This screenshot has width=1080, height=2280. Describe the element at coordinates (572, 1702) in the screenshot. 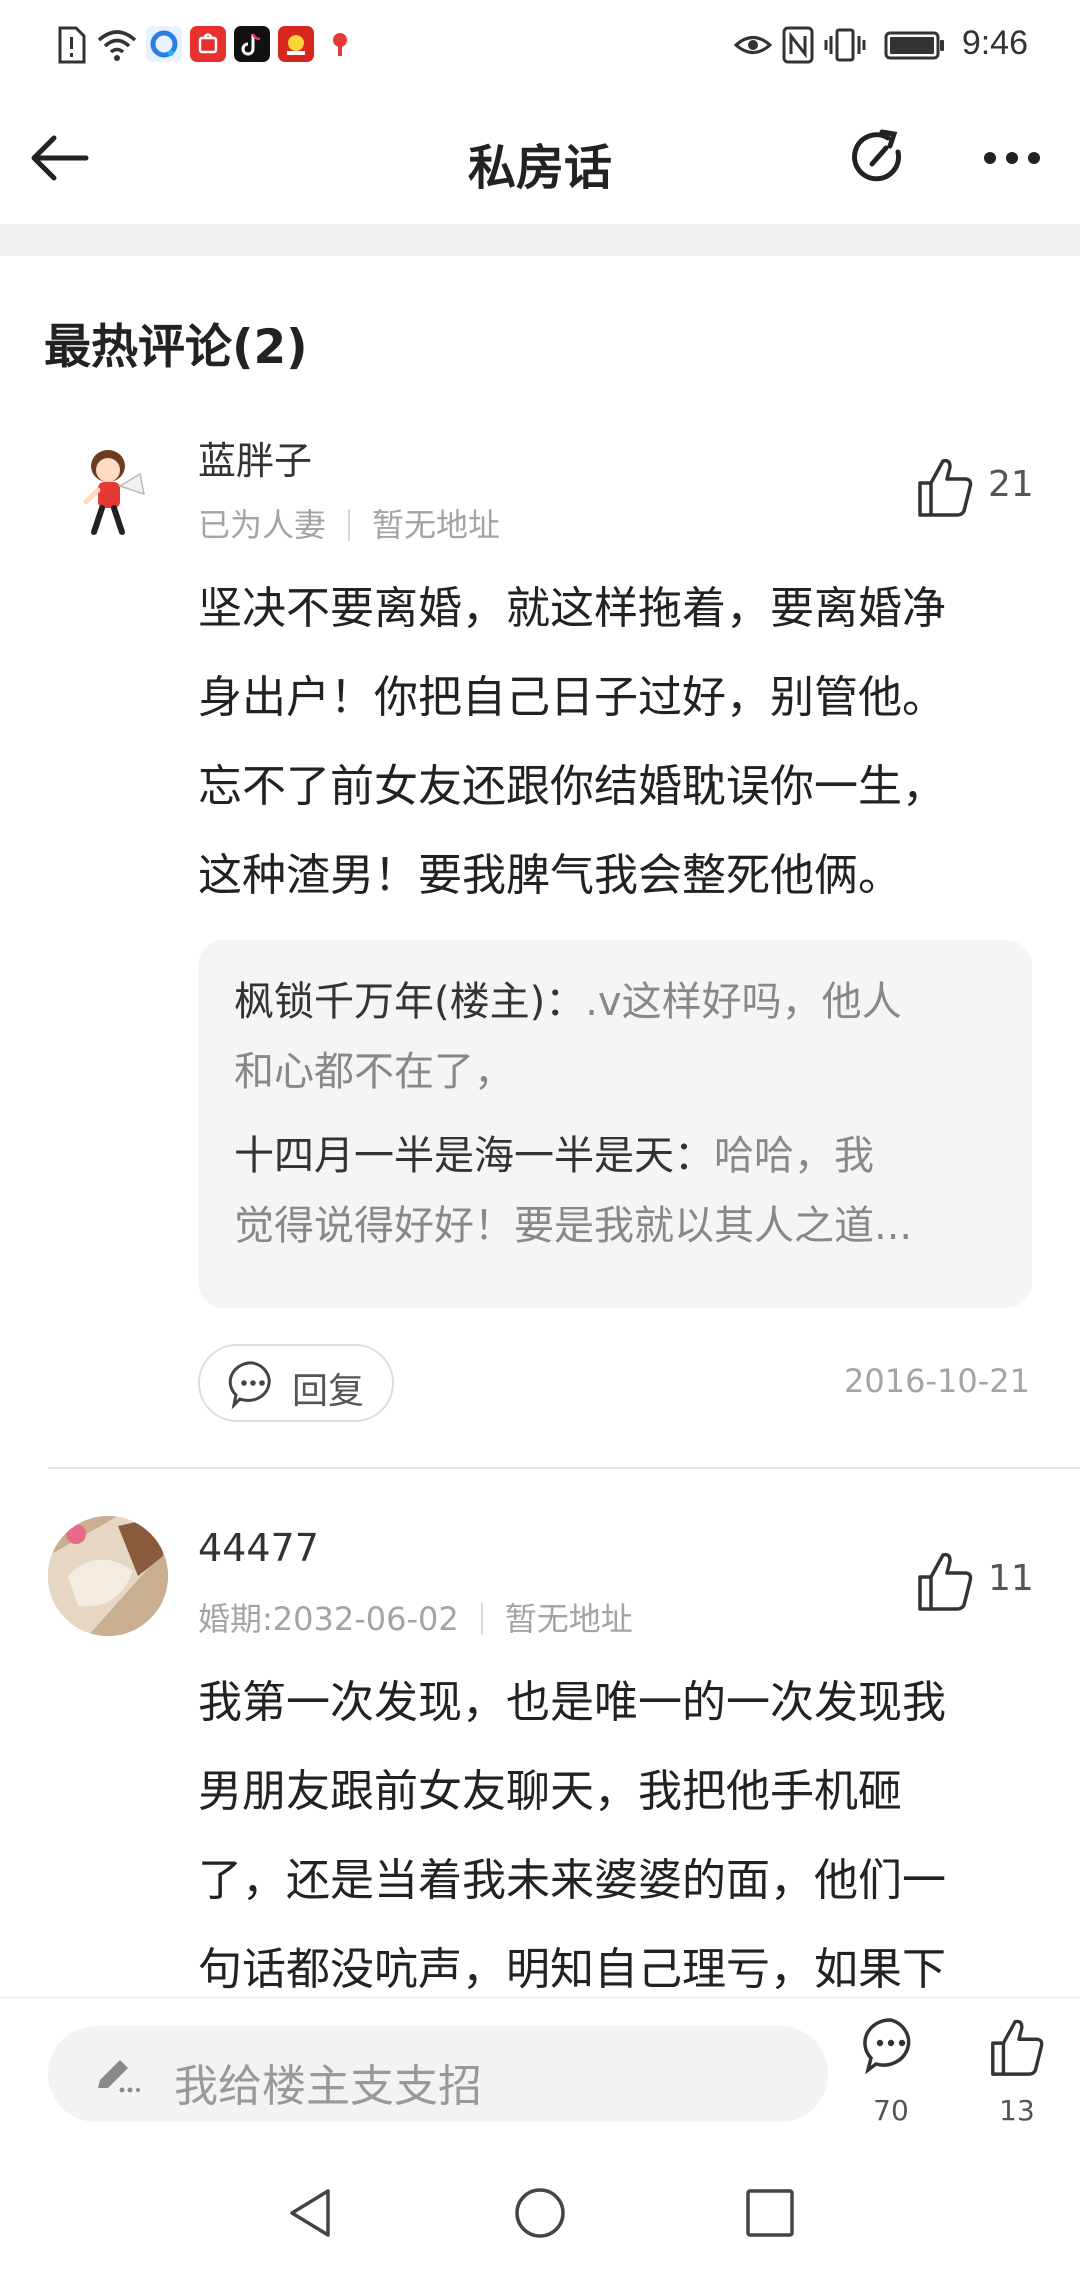

I see `comment-line: 我第一次发现，也是唯一的一次发现我` at that location.